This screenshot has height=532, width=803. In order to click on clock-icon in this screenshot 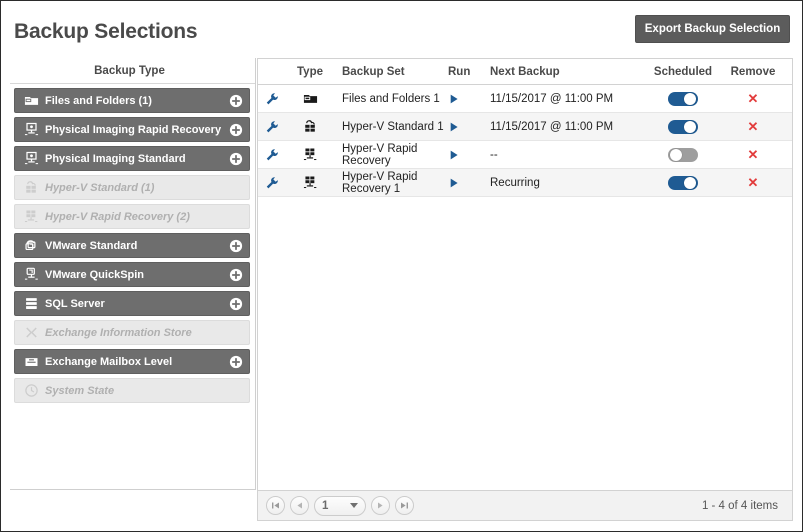, I will do `click(31, 390)`.